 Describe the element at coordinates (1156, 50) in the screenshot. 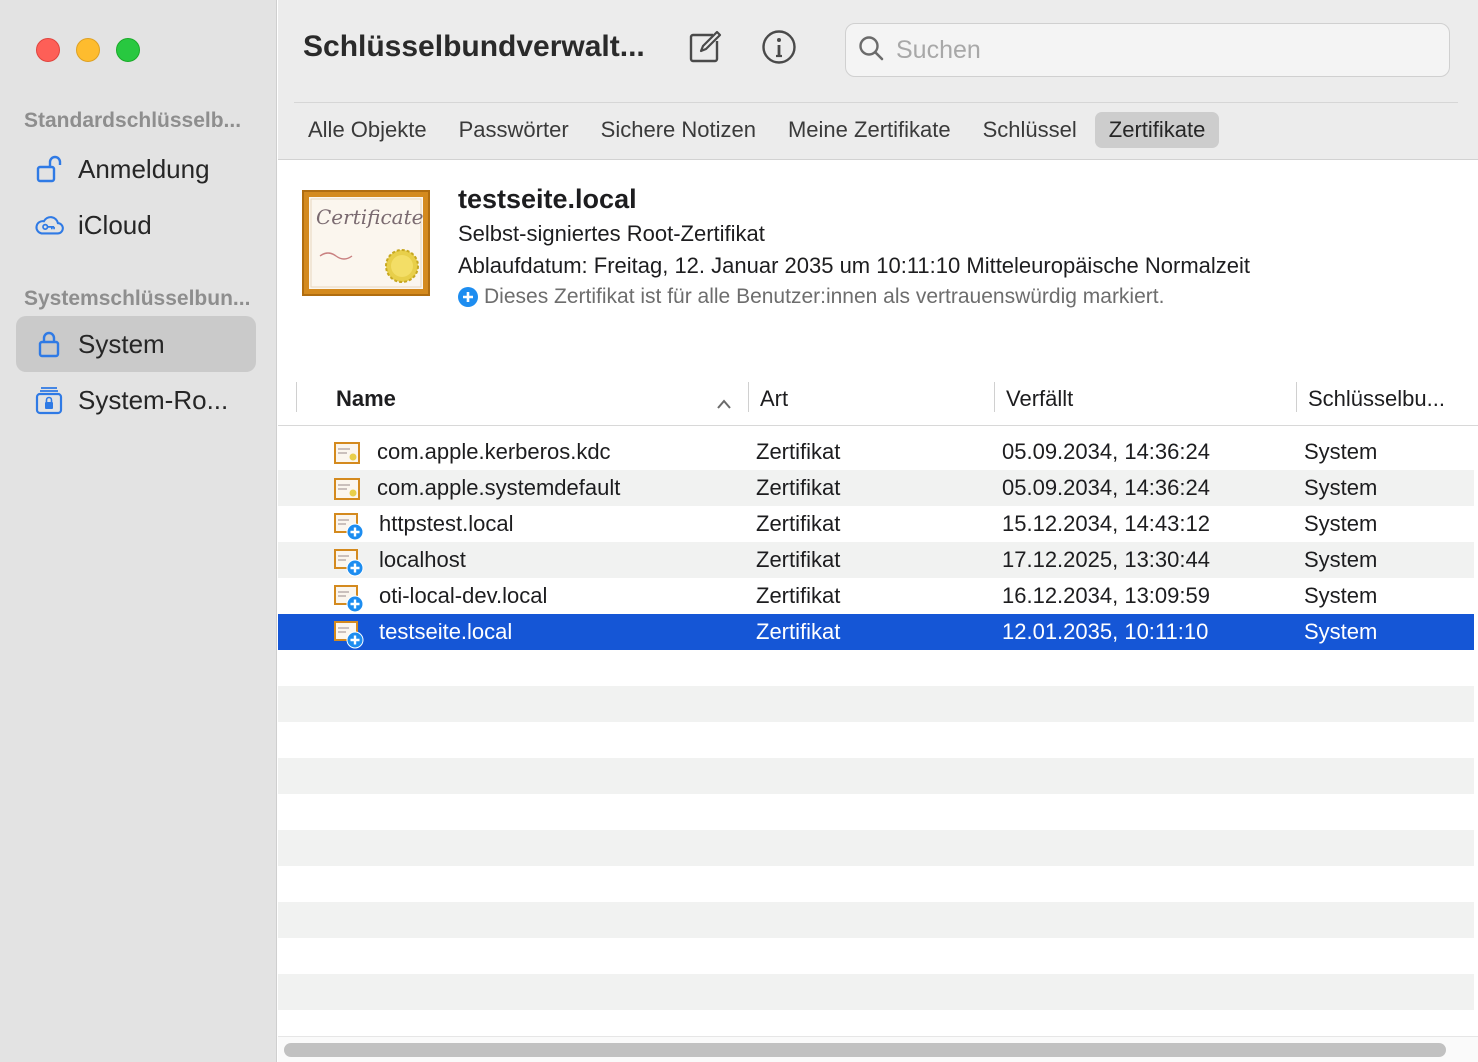

I see `search-input` at that location.